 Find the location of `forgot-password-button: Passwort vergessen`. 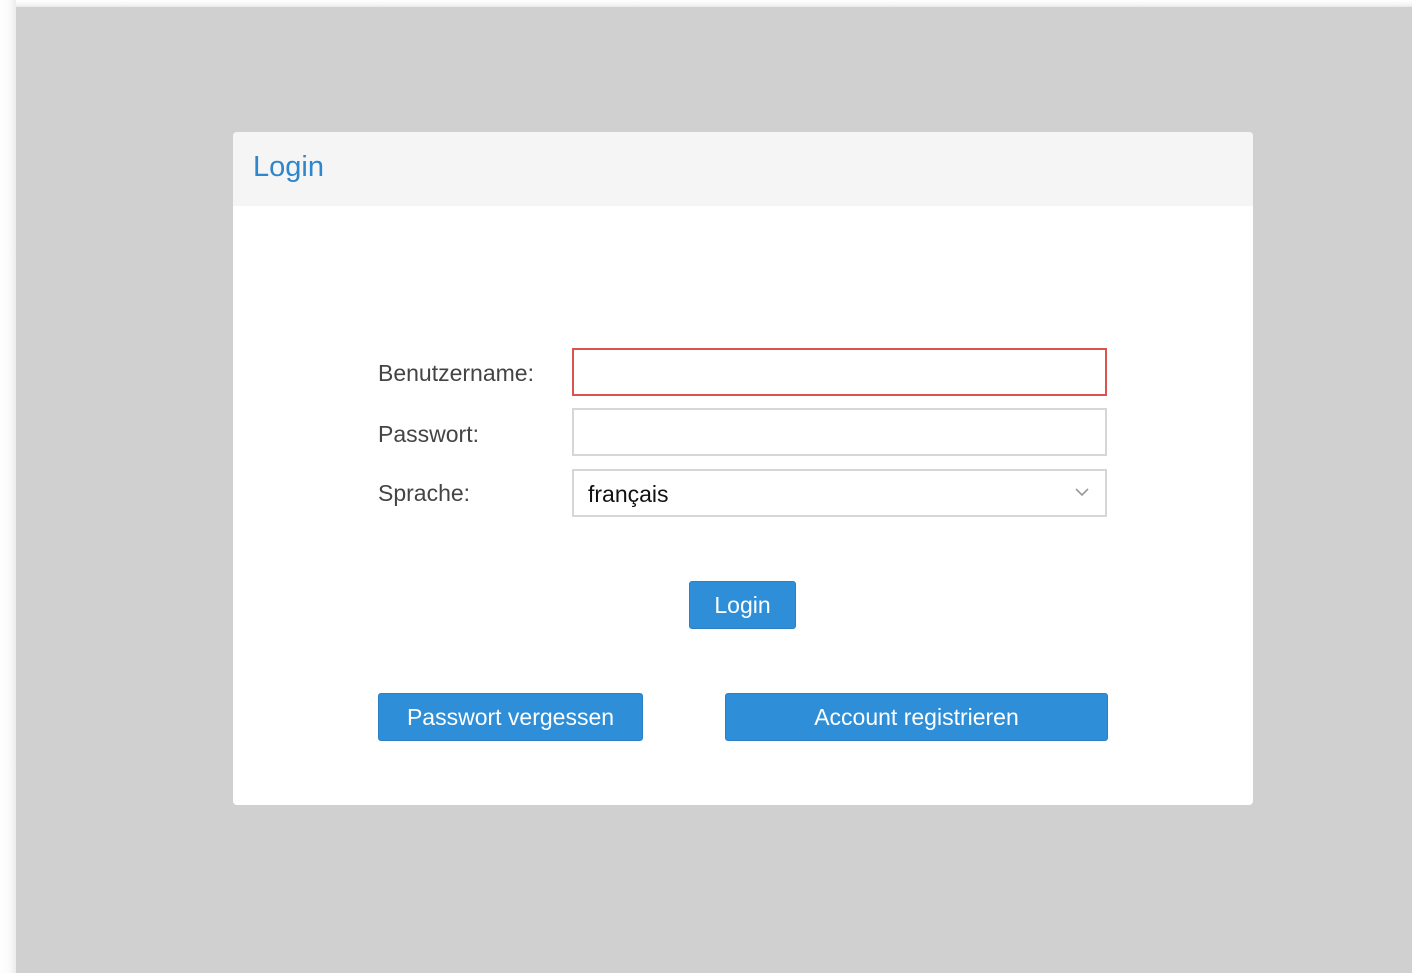

forgot-password-button: Passwort vergessen is located at coordinates (510, 717).